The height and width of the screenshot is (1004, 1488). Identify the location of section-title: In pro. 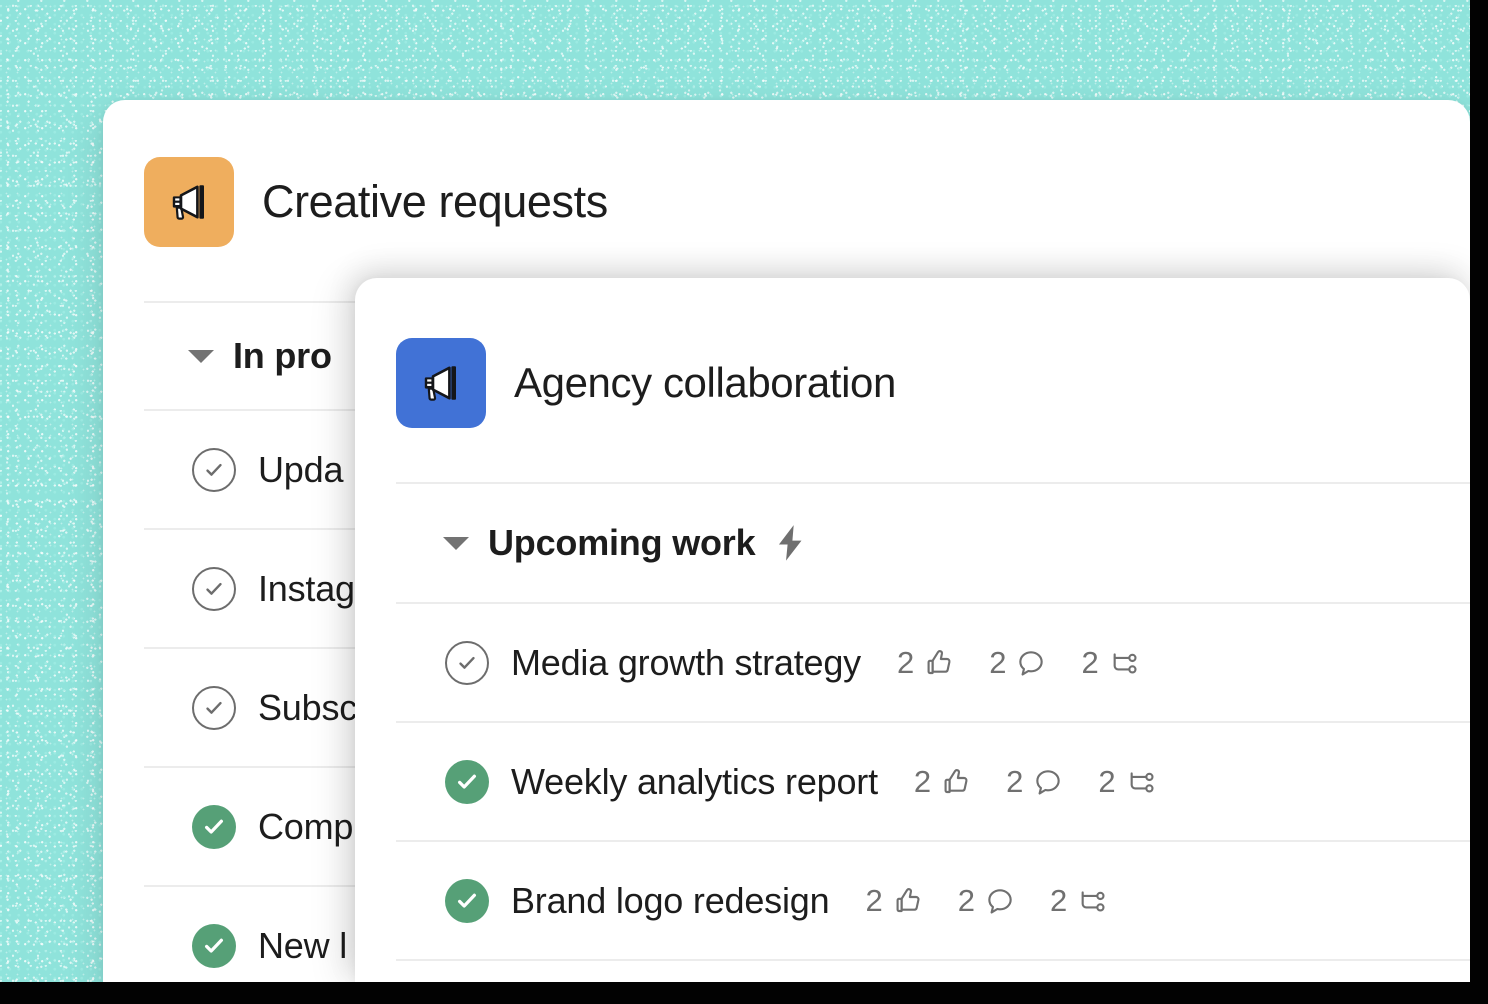
(282, 355).